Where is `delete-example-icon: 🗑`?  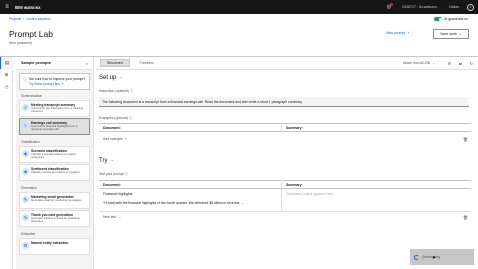
delete-example-icon: 🗑 is located at coordinates (465, 139).